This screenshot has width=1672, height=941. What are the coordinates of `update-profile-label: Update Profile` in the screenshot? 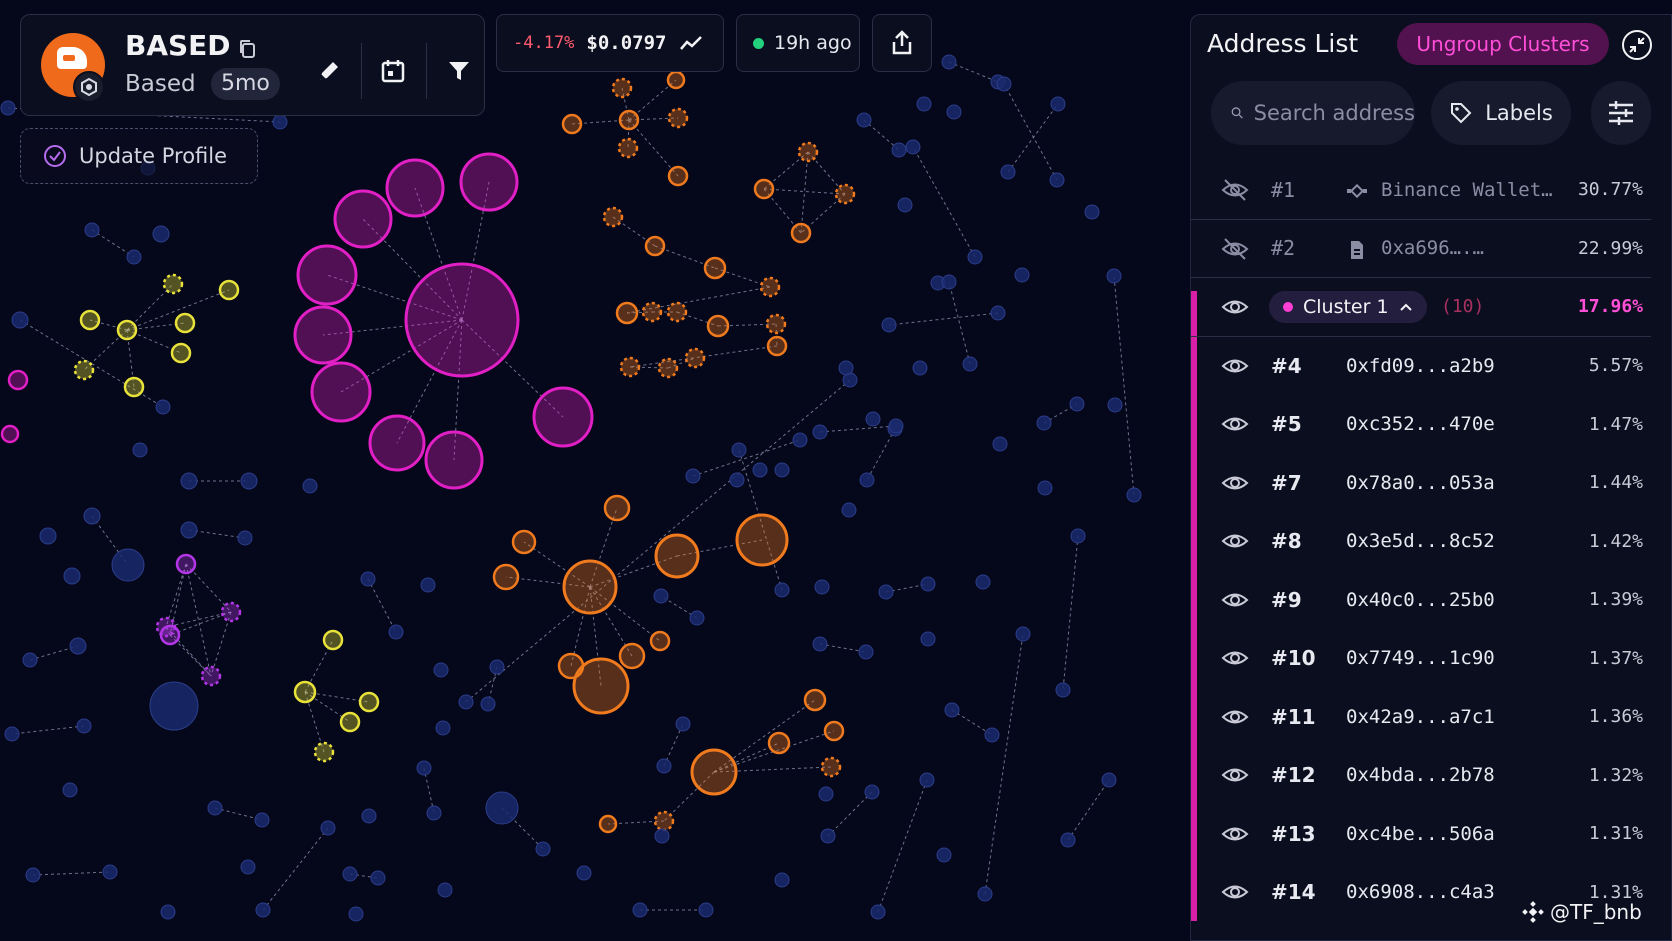 It's located at (153, 156).